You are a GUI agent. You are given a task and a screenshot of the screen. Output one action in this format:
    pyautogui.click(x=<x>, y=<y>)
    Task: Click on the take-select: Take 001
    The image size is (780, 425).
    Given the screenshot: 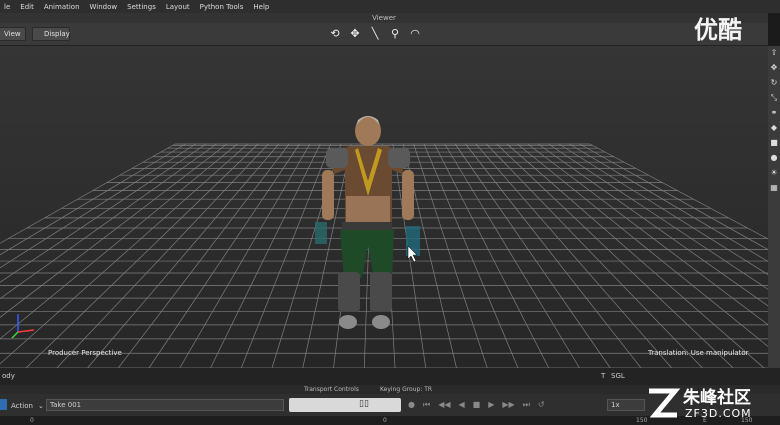 What is the action you would take?
    pyautogui.click(x=165, y=405)
    